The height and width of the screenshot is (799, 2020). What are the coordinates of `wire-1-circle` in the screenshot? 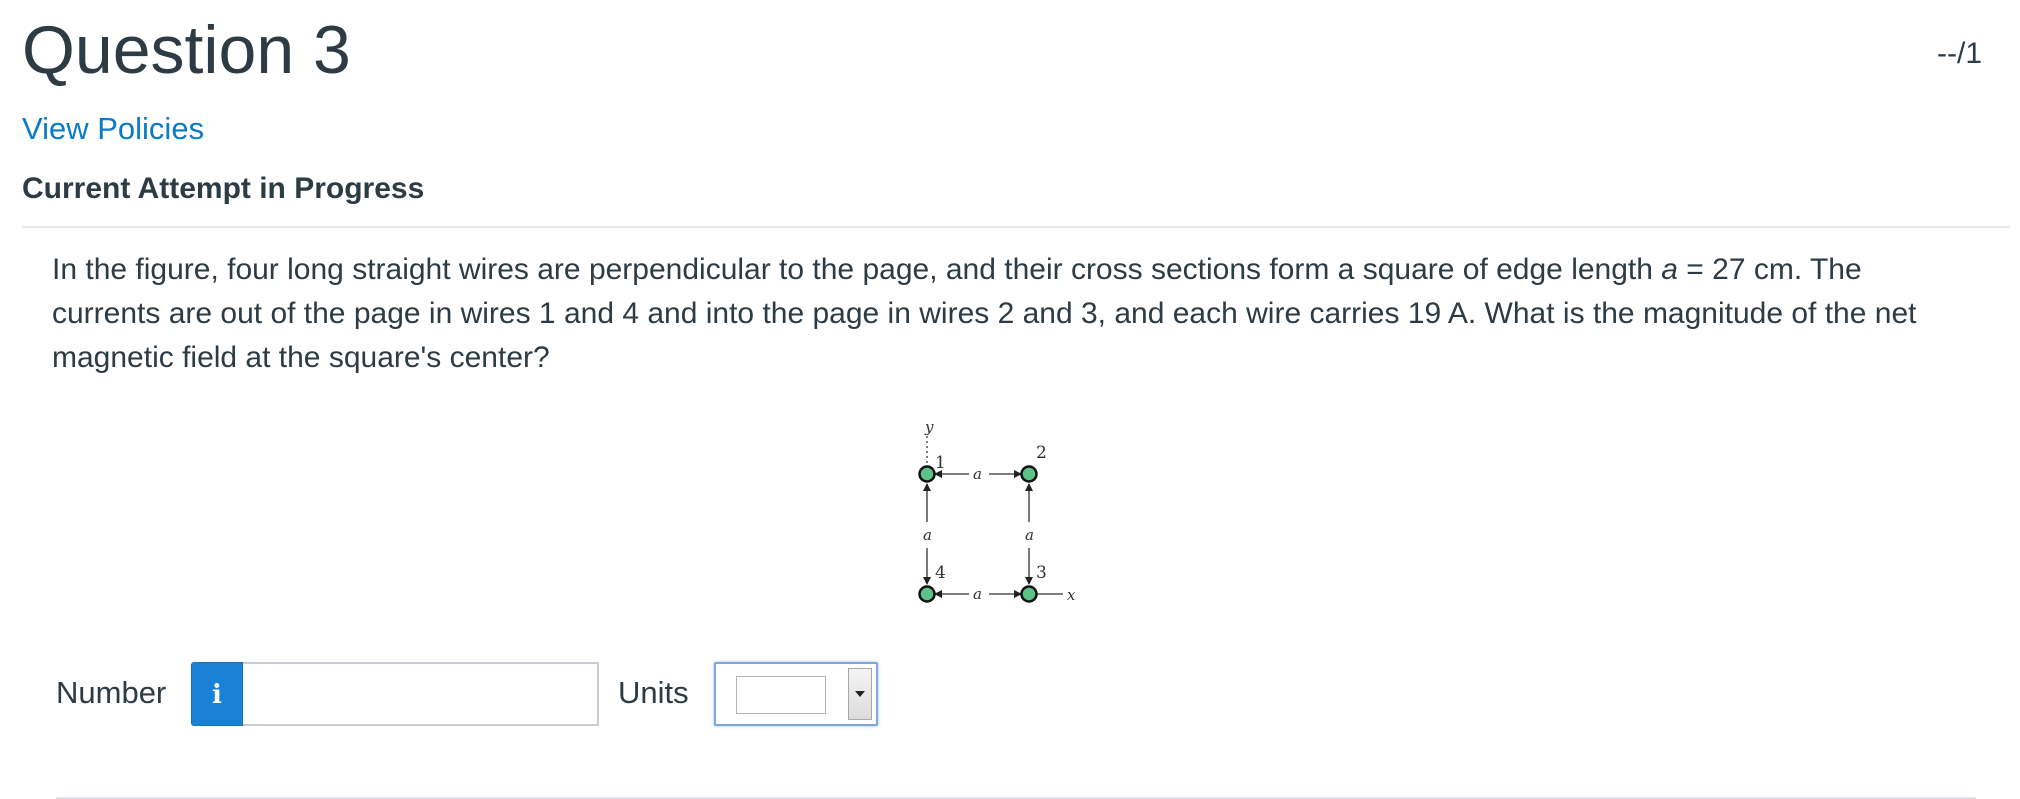 It's located at (927, 474).